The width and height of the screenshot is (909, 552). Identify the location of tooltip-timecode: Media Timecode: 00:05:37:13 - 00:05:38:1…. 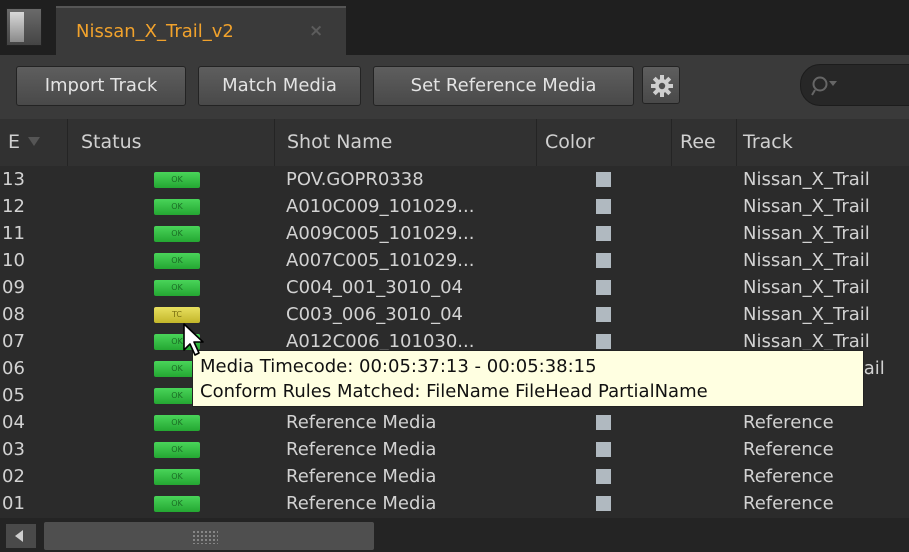
(398, 366).